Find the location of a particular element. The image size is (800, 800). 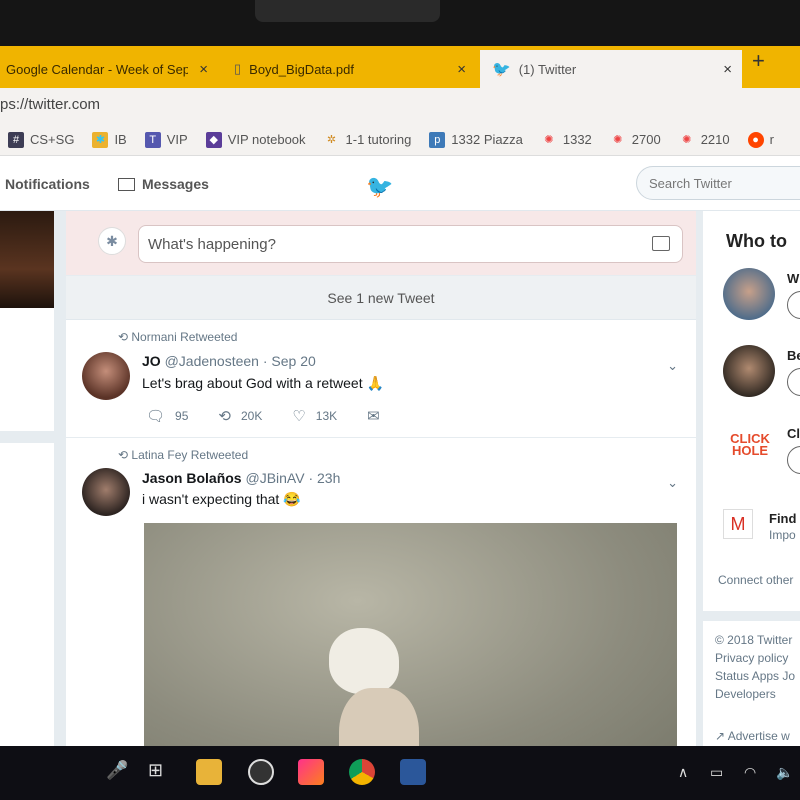

bookmark-reddit: ● r is located at coordinates (760, 139).